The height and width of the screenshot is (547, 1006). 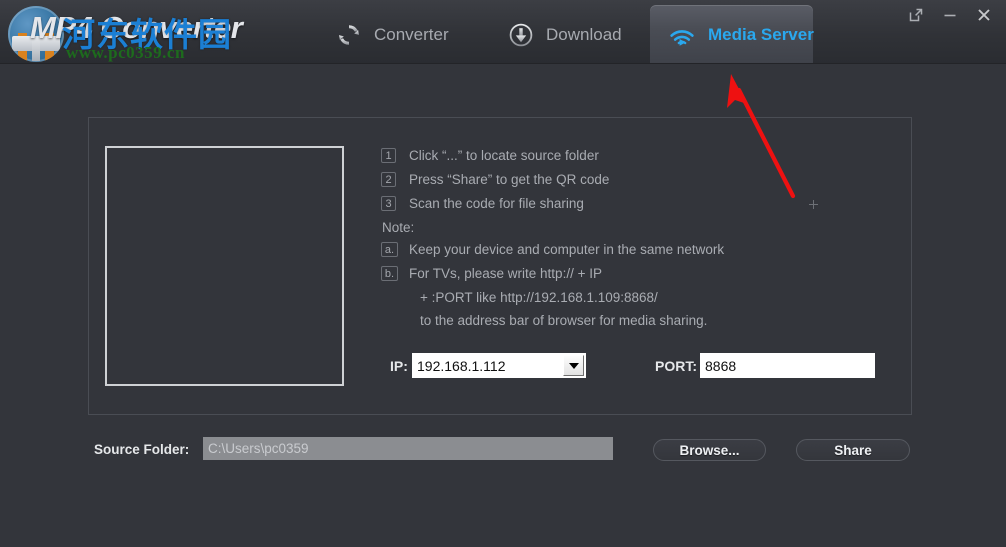 What do you see at coordinates (142, 449) in the screenshot?
I see `source-folder-label: Source Folder:` at bounding box center [142, 449].